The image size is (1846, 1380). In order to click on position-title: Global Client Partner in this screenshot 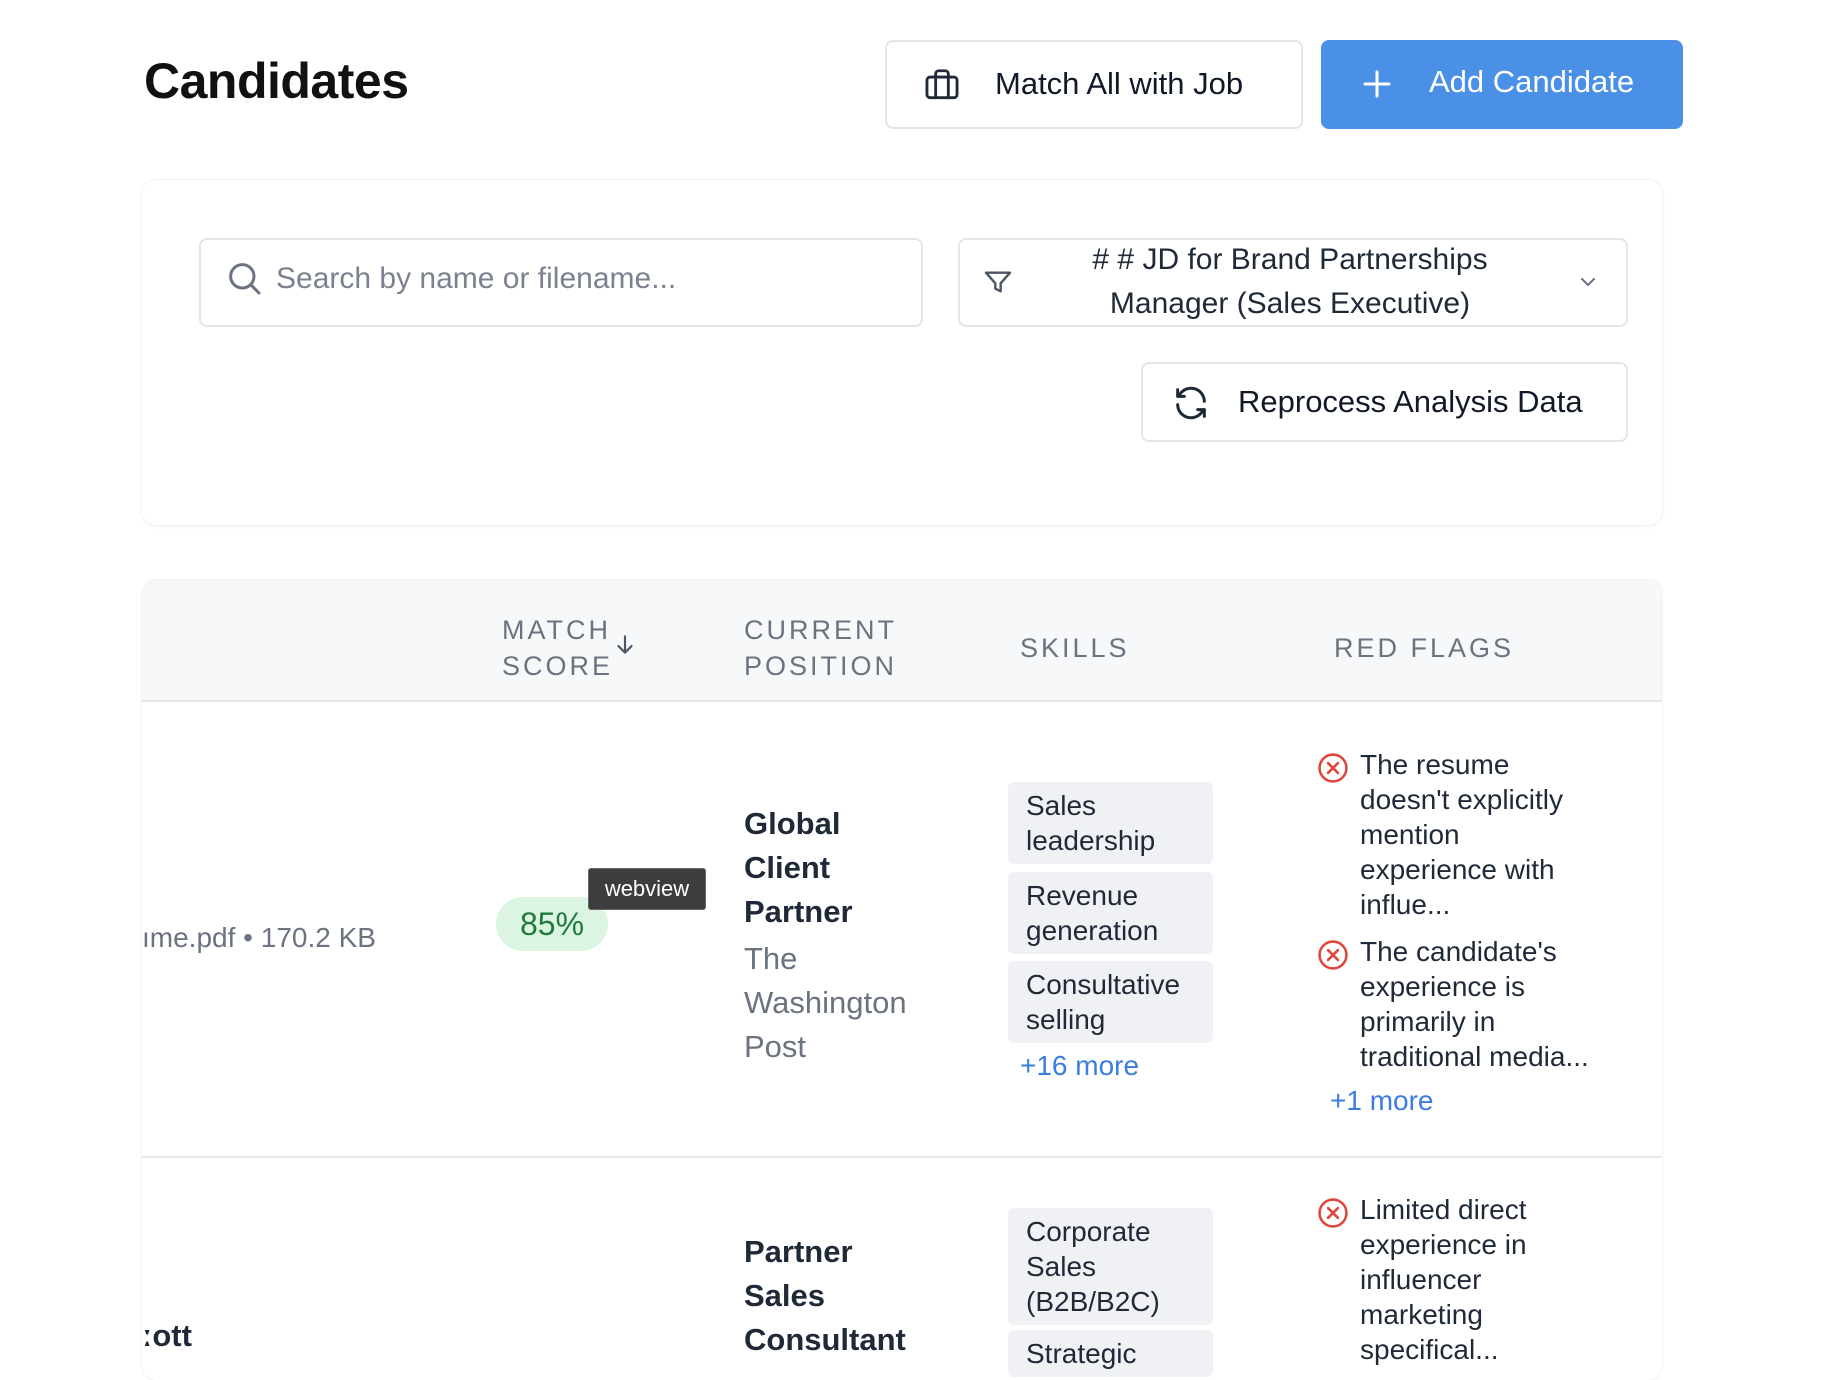, I will do `click(798, 867)`.